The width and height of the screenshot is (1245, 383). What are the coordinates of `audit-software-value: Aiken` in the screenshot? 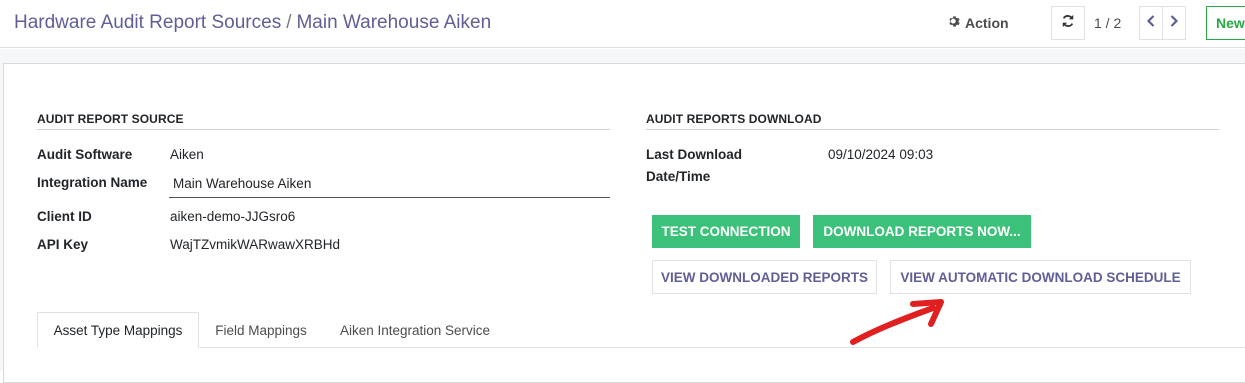 It's located at (187, 154).